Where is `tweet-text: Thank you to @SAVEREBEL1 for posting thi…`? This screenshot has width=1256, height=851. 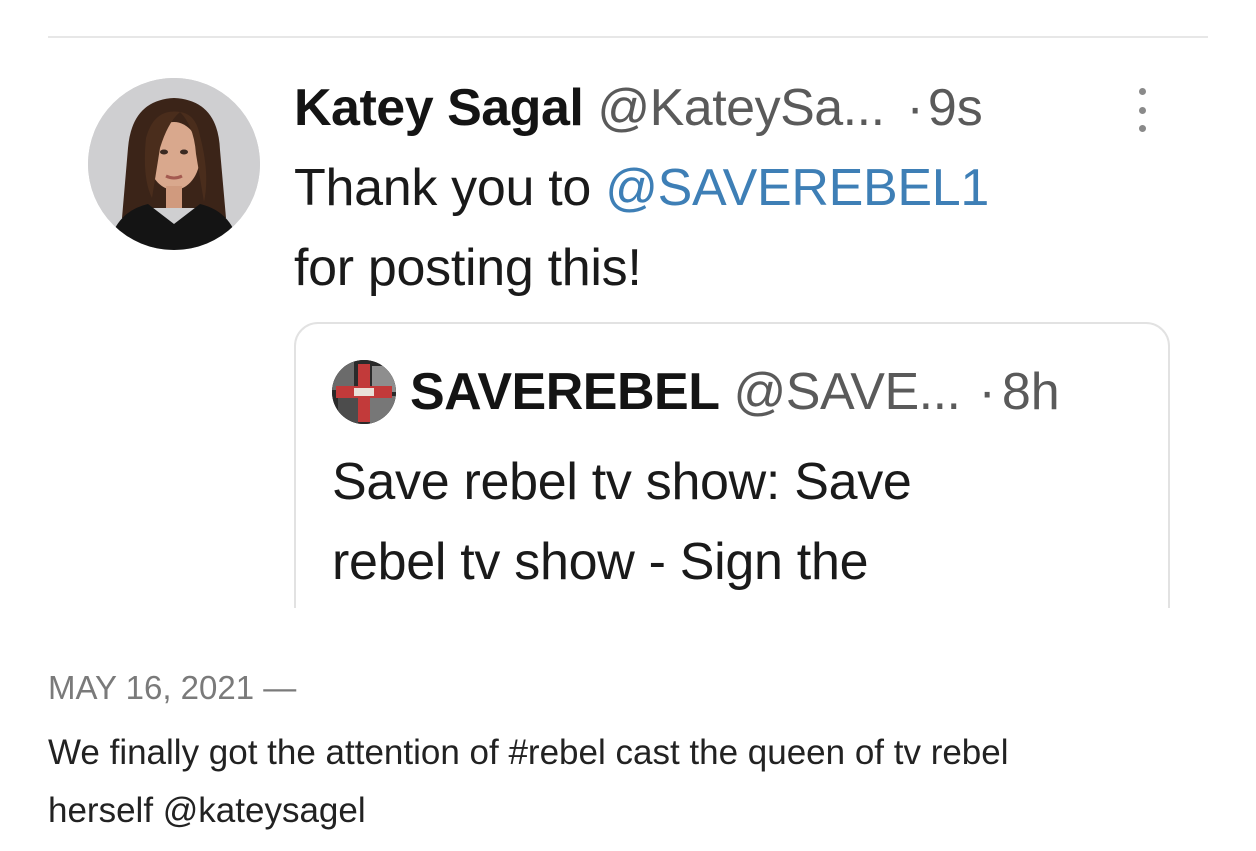 tweet-text: Thank you to @SAVEREBEL1 for posting thi… is located at coordinates (704, 228).